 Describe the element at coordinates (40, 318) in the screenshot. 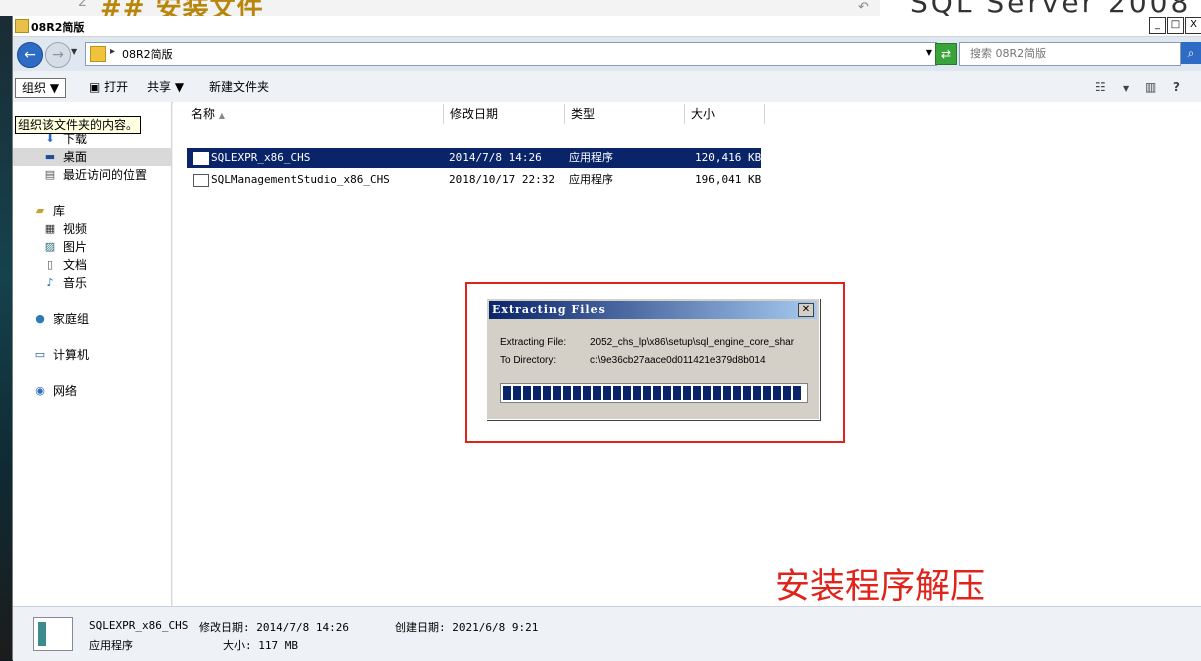

I see `homegroup-icon: ●` at that location.